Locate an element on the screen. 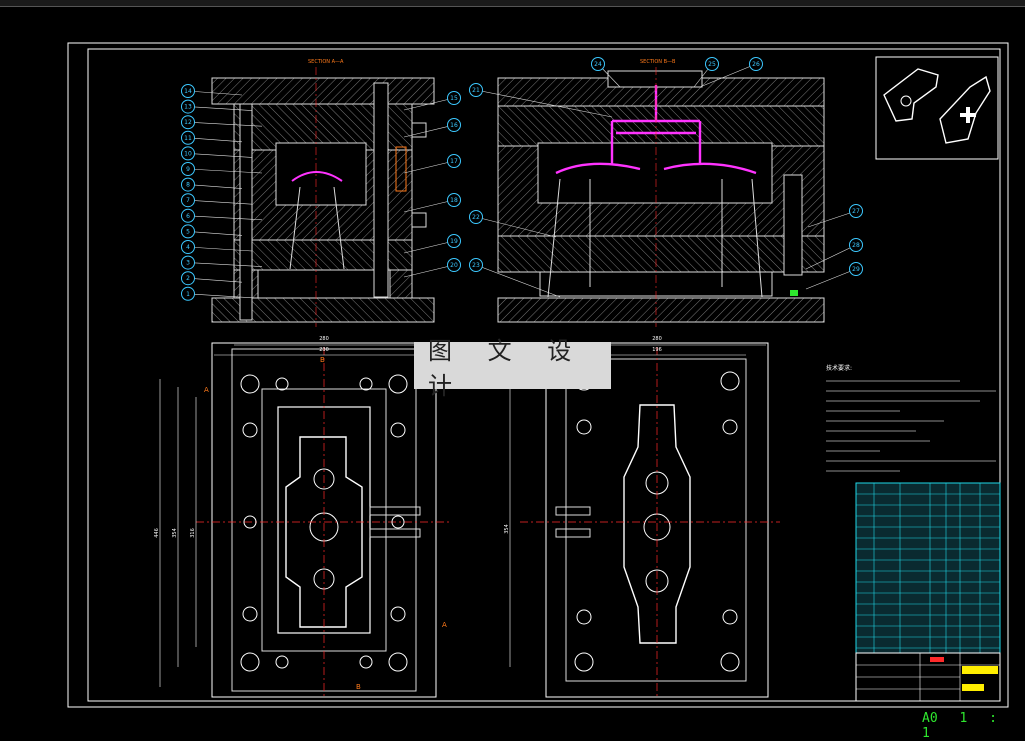 The height and width of the screenshot is (741, 1025). svg-text: 15 is located at coordinates (454, 98).